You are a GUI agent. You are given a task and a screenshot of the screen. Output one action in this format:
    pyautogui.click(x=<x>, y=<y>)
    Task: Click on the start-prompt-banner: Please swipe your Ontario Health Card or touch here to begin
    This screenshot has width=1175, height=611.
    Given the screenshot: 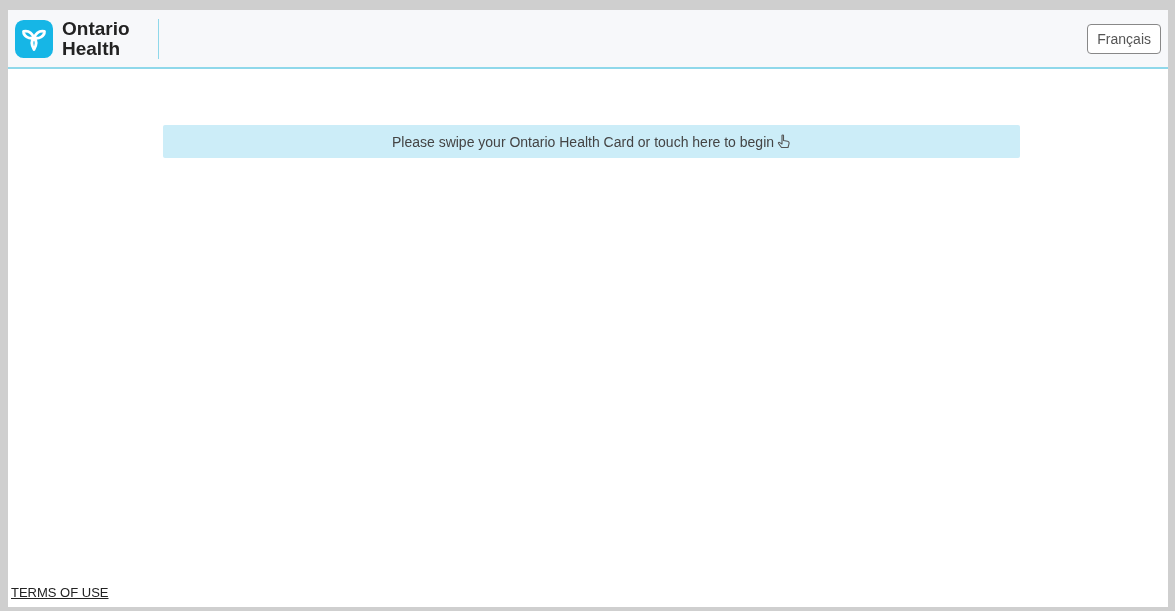 What is the action you would take?
    pyautogui.click(x=591, y=141)
    